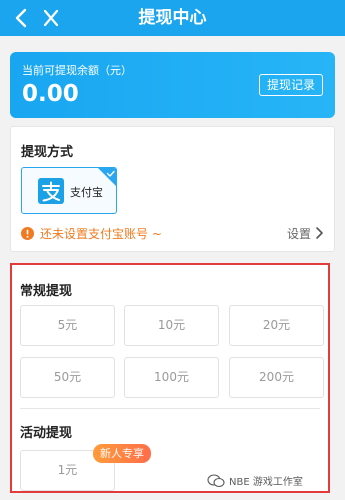 The height and width of the screenshot is (500, 345). I want to click on setting-link: 设置, so click(305, 233).